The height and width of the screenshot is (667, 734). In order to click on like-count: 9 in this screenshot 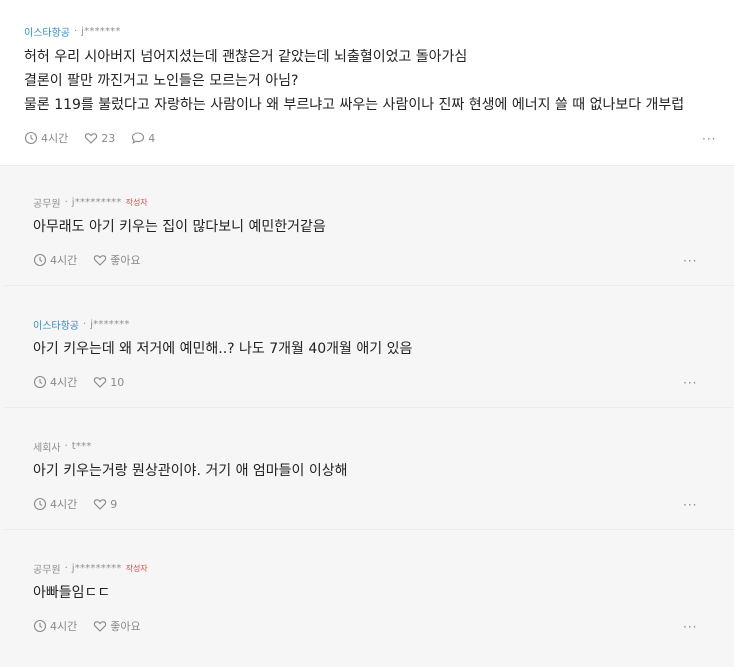, I will do `click(114, 504)`.